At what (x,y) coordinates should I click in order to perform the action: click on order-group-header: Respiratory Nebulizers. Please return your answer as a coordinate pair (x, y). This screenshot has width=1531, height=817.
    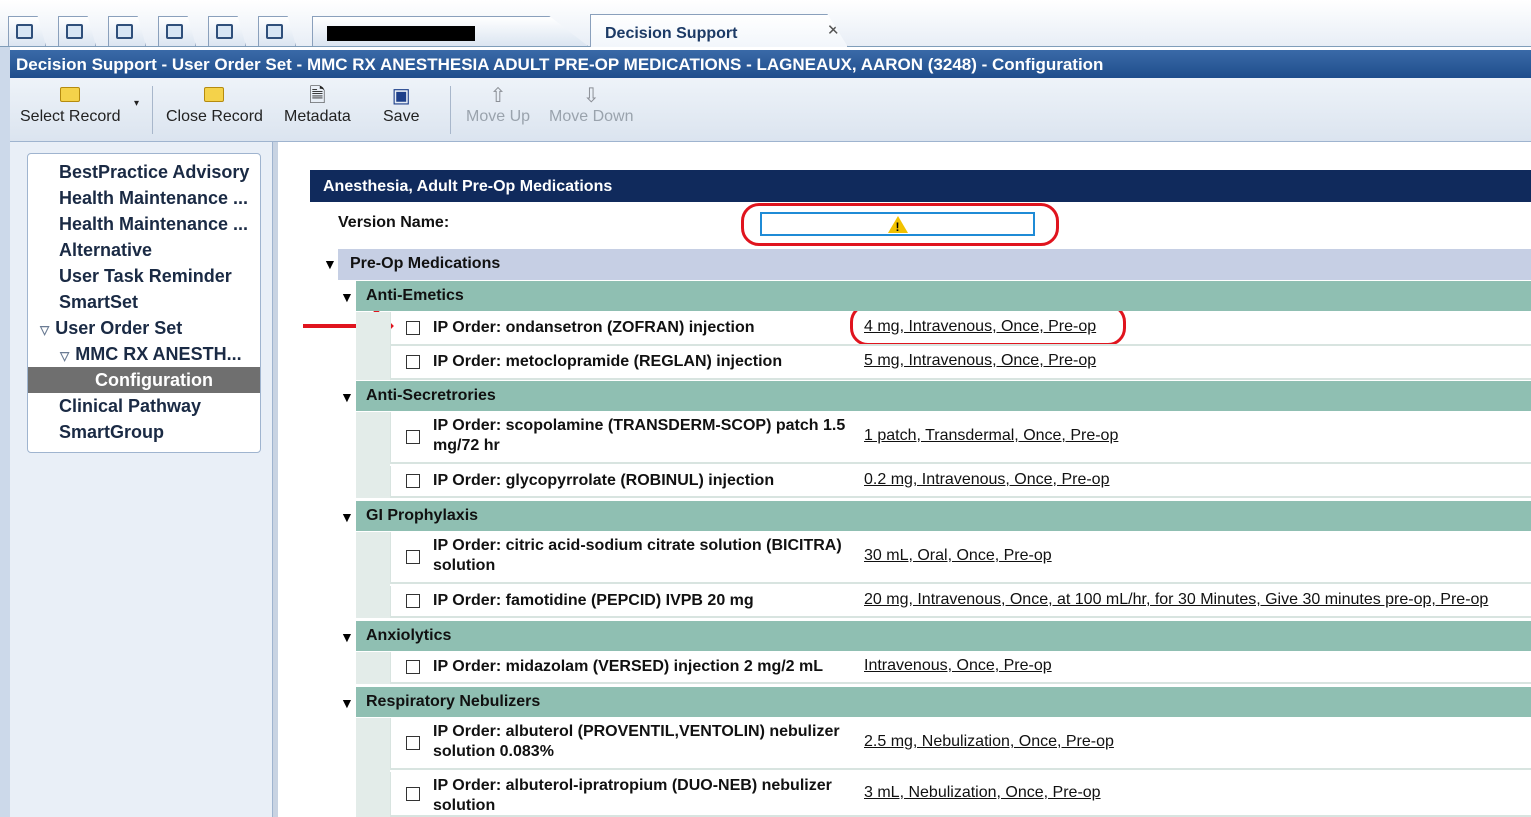
    Looking at the image, I should click on (943, 702).